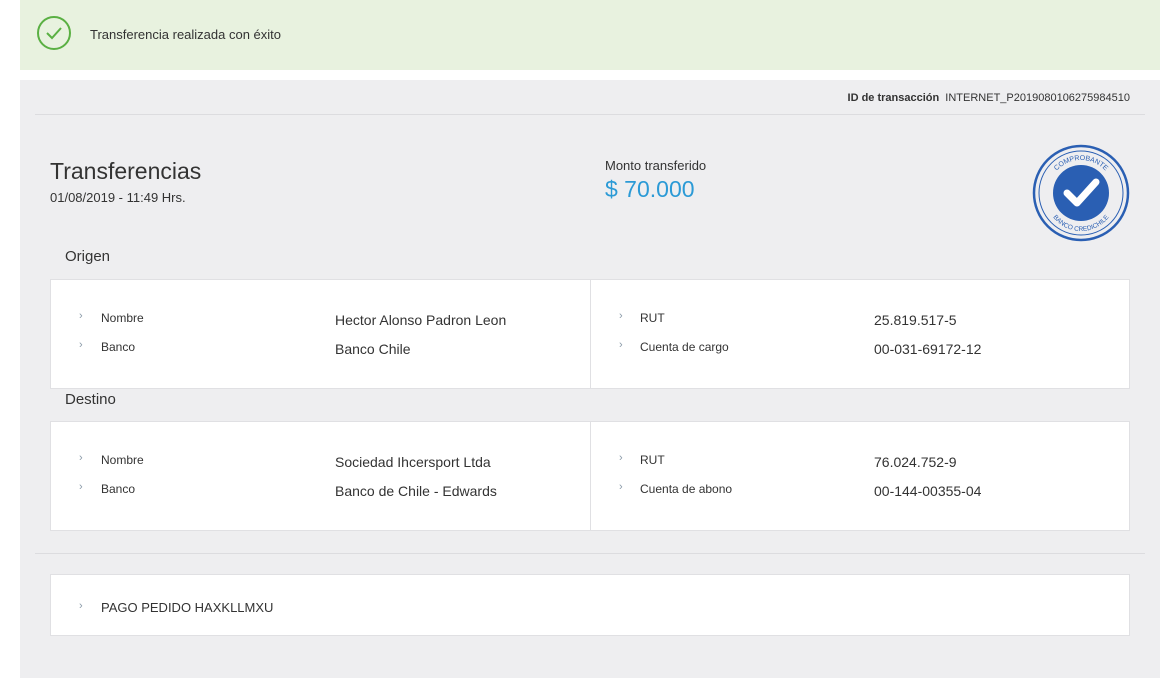 The height and width of the screenshot is (698, 1164). What do you see at coordinates (1081, 193) in the screenshot?
I see `comprobante-seal-icon: COMPROBANTE BANCO CREDICHILE` at bounding box center [1081, 193].